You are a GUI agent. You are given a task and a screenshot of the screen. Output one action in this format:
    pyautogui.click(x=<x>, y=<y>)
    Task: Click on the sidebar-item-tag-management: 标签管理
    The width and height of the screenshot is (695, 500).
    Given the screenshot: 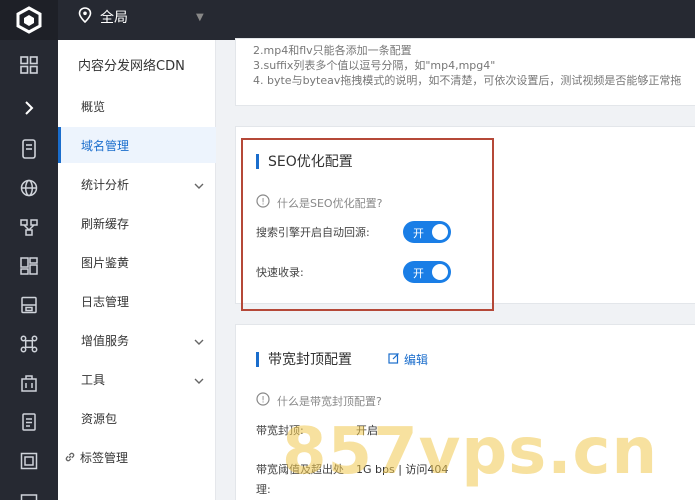 What is the action you would take?
    pyautogui.click(x=137, y=457)
    